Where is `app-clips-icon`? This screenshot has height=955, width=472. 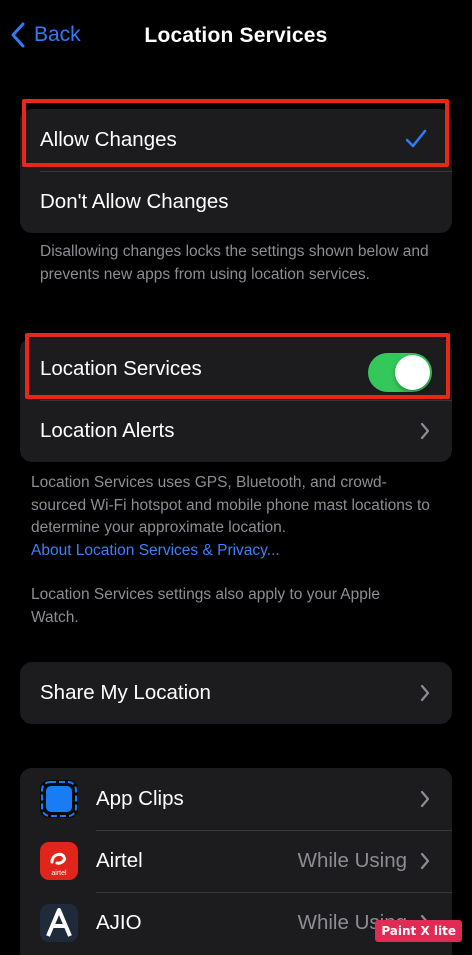
app-clips-icon is located at coordinates (59, 799).